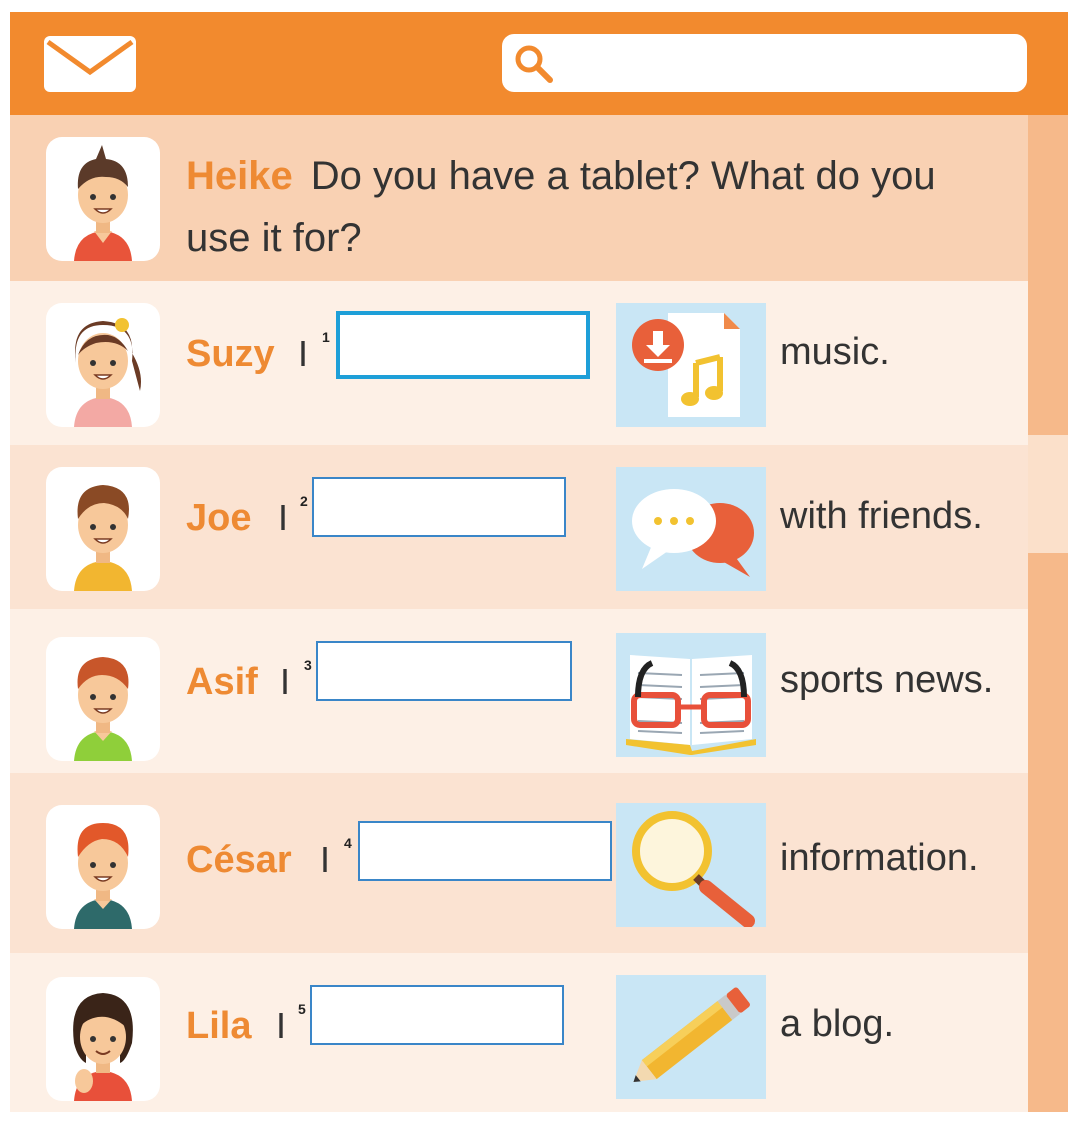  Describe the element at coordinates (887, 680) in the screenshot. I see `answer-ending: sports news.` at that location.